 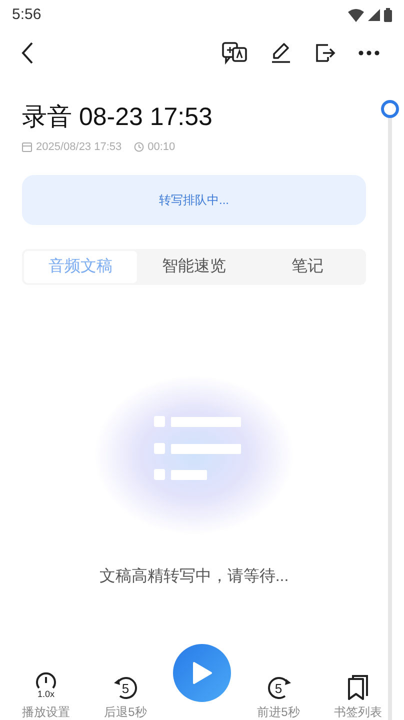 What do you see at coordinates (374, 15) in the screenshot?
I see `signal-icon` at bounding box center [374, 15].